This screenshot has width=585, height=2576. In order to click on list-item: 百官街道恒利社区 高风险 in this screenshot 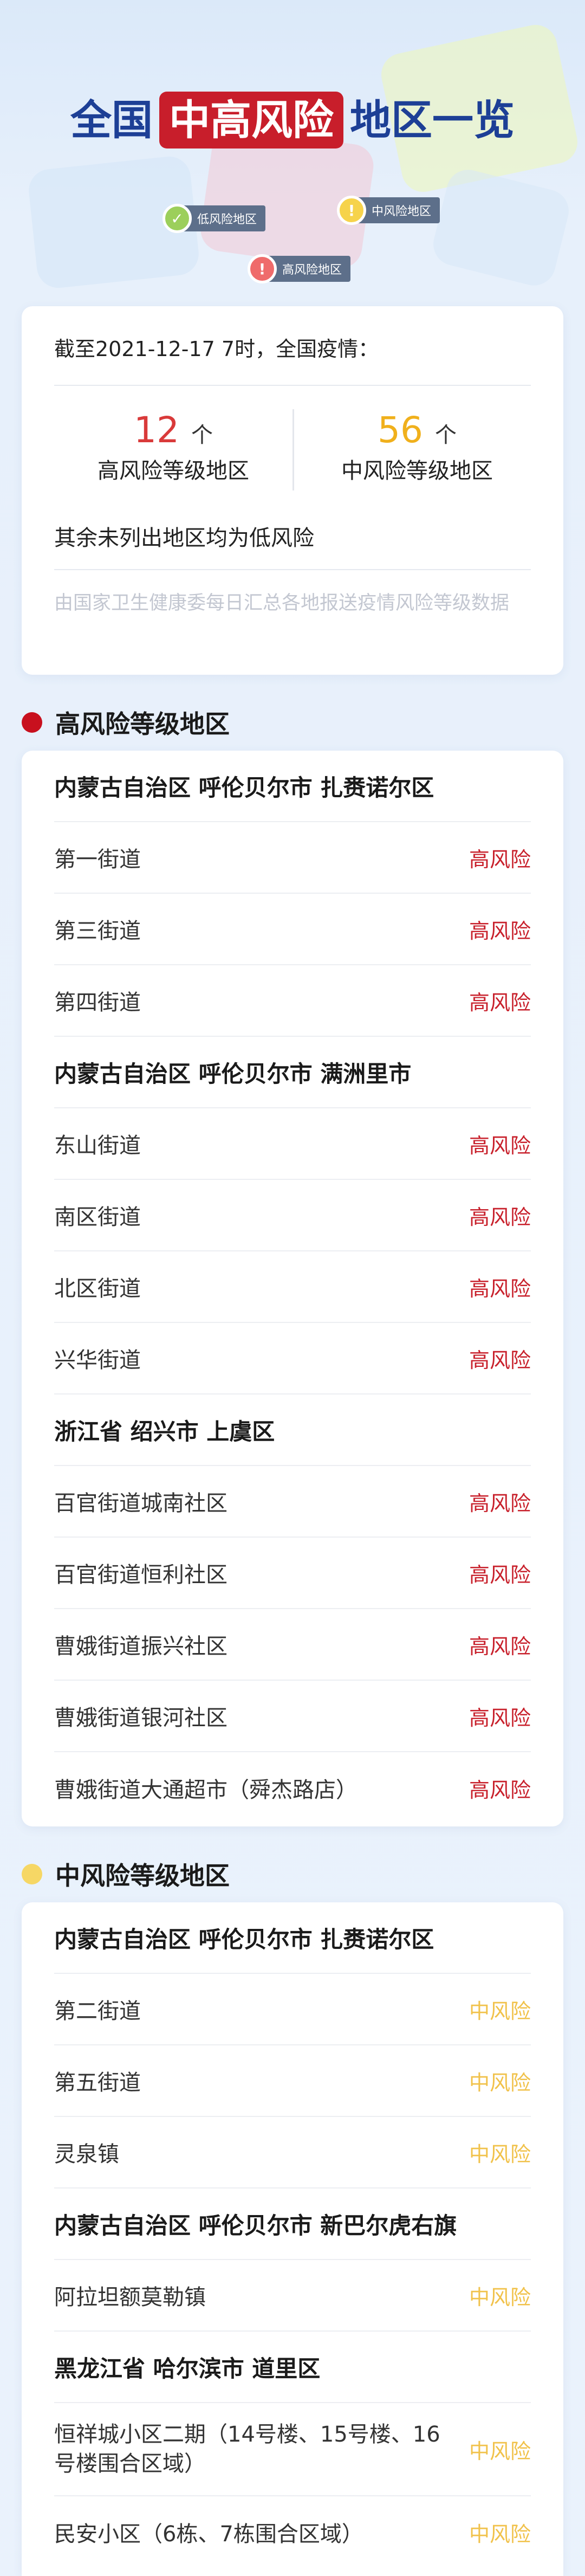, I will do `click(292, 1573)`.